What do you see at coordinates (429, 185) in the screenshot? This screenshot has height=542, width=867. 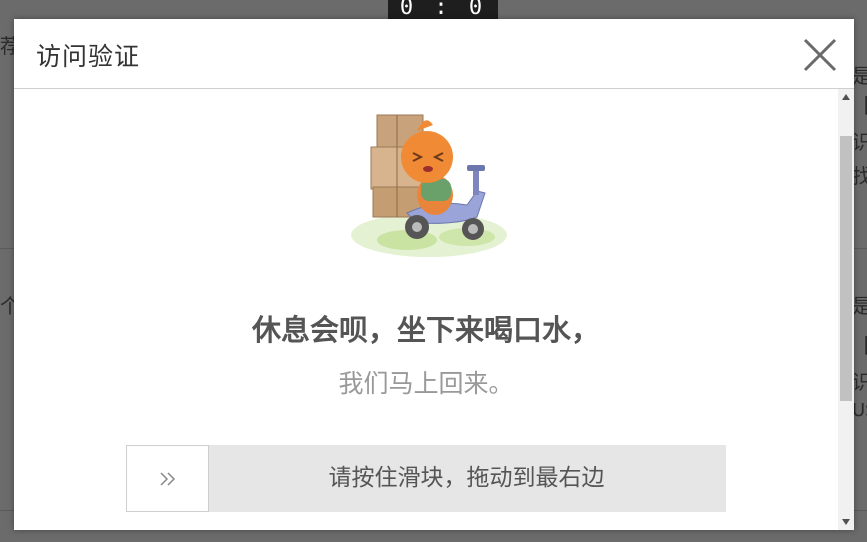 I see `delivery-scooter-character-illustration` at bounding box center [429, 185].